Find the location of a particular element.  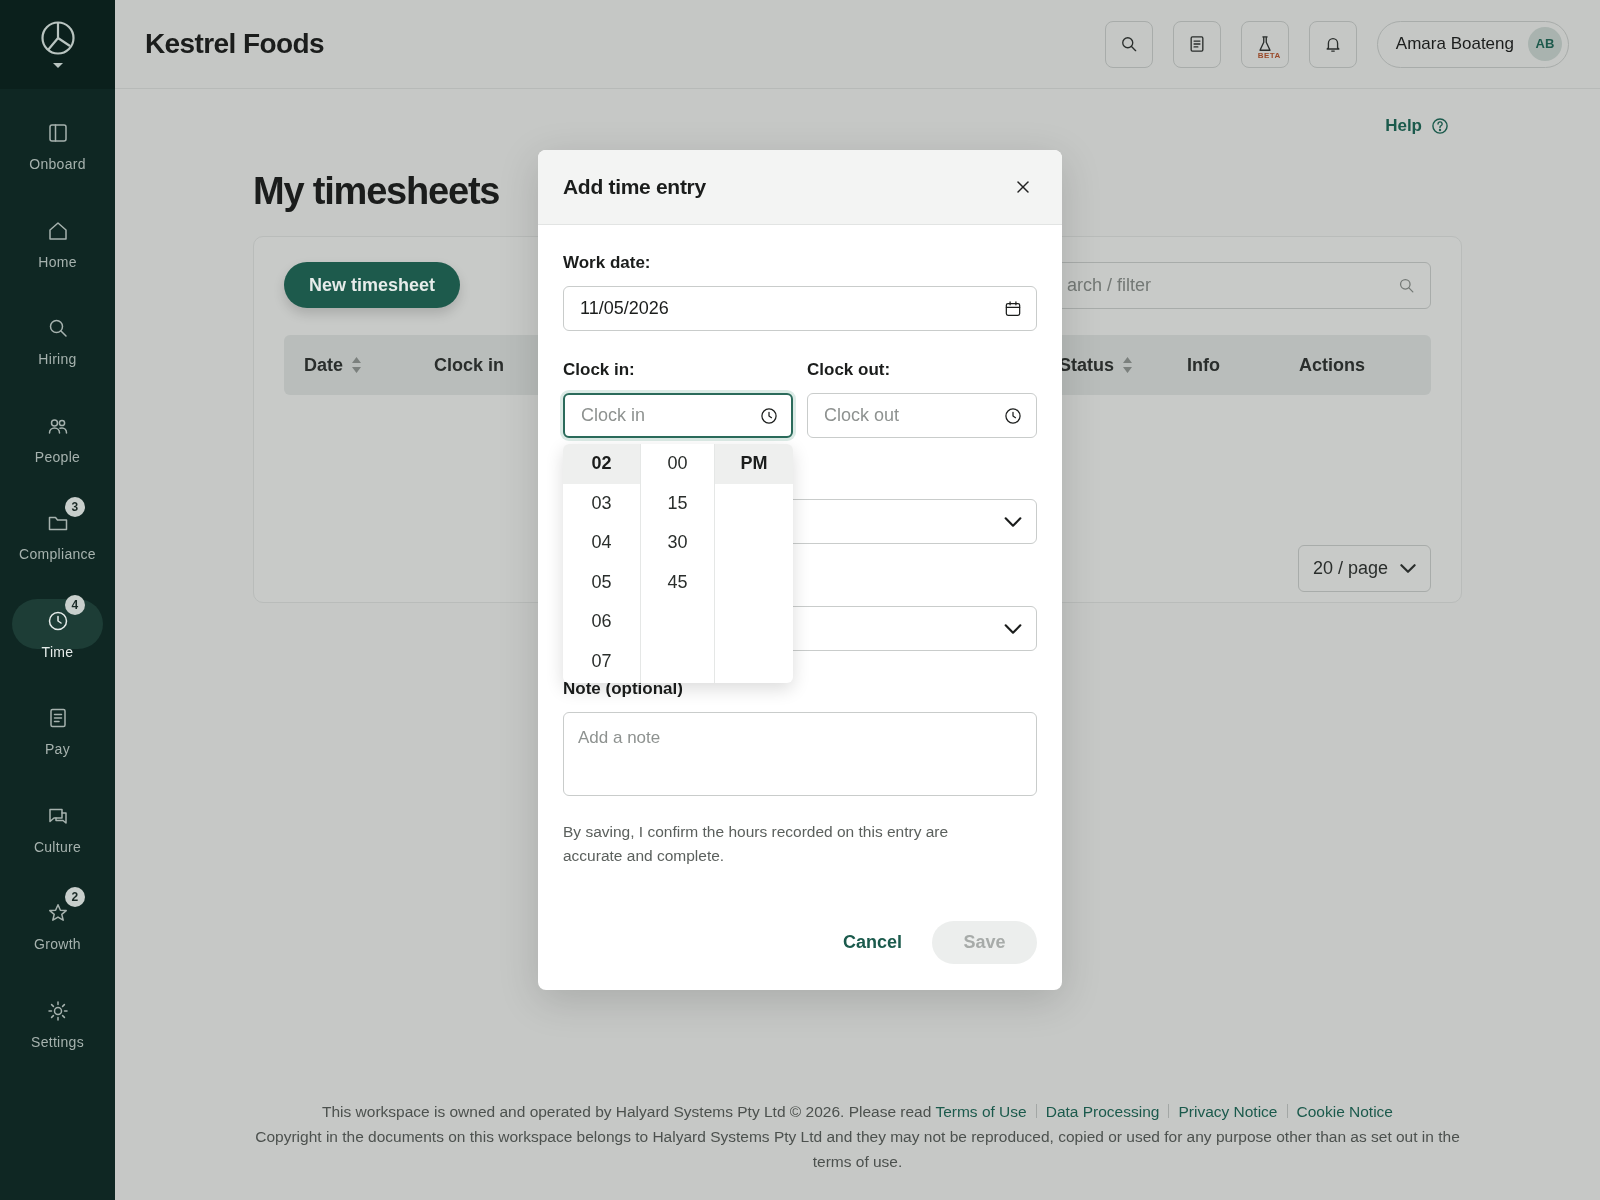

sidebar-item: Settings is located at coordinates (57, 1015).